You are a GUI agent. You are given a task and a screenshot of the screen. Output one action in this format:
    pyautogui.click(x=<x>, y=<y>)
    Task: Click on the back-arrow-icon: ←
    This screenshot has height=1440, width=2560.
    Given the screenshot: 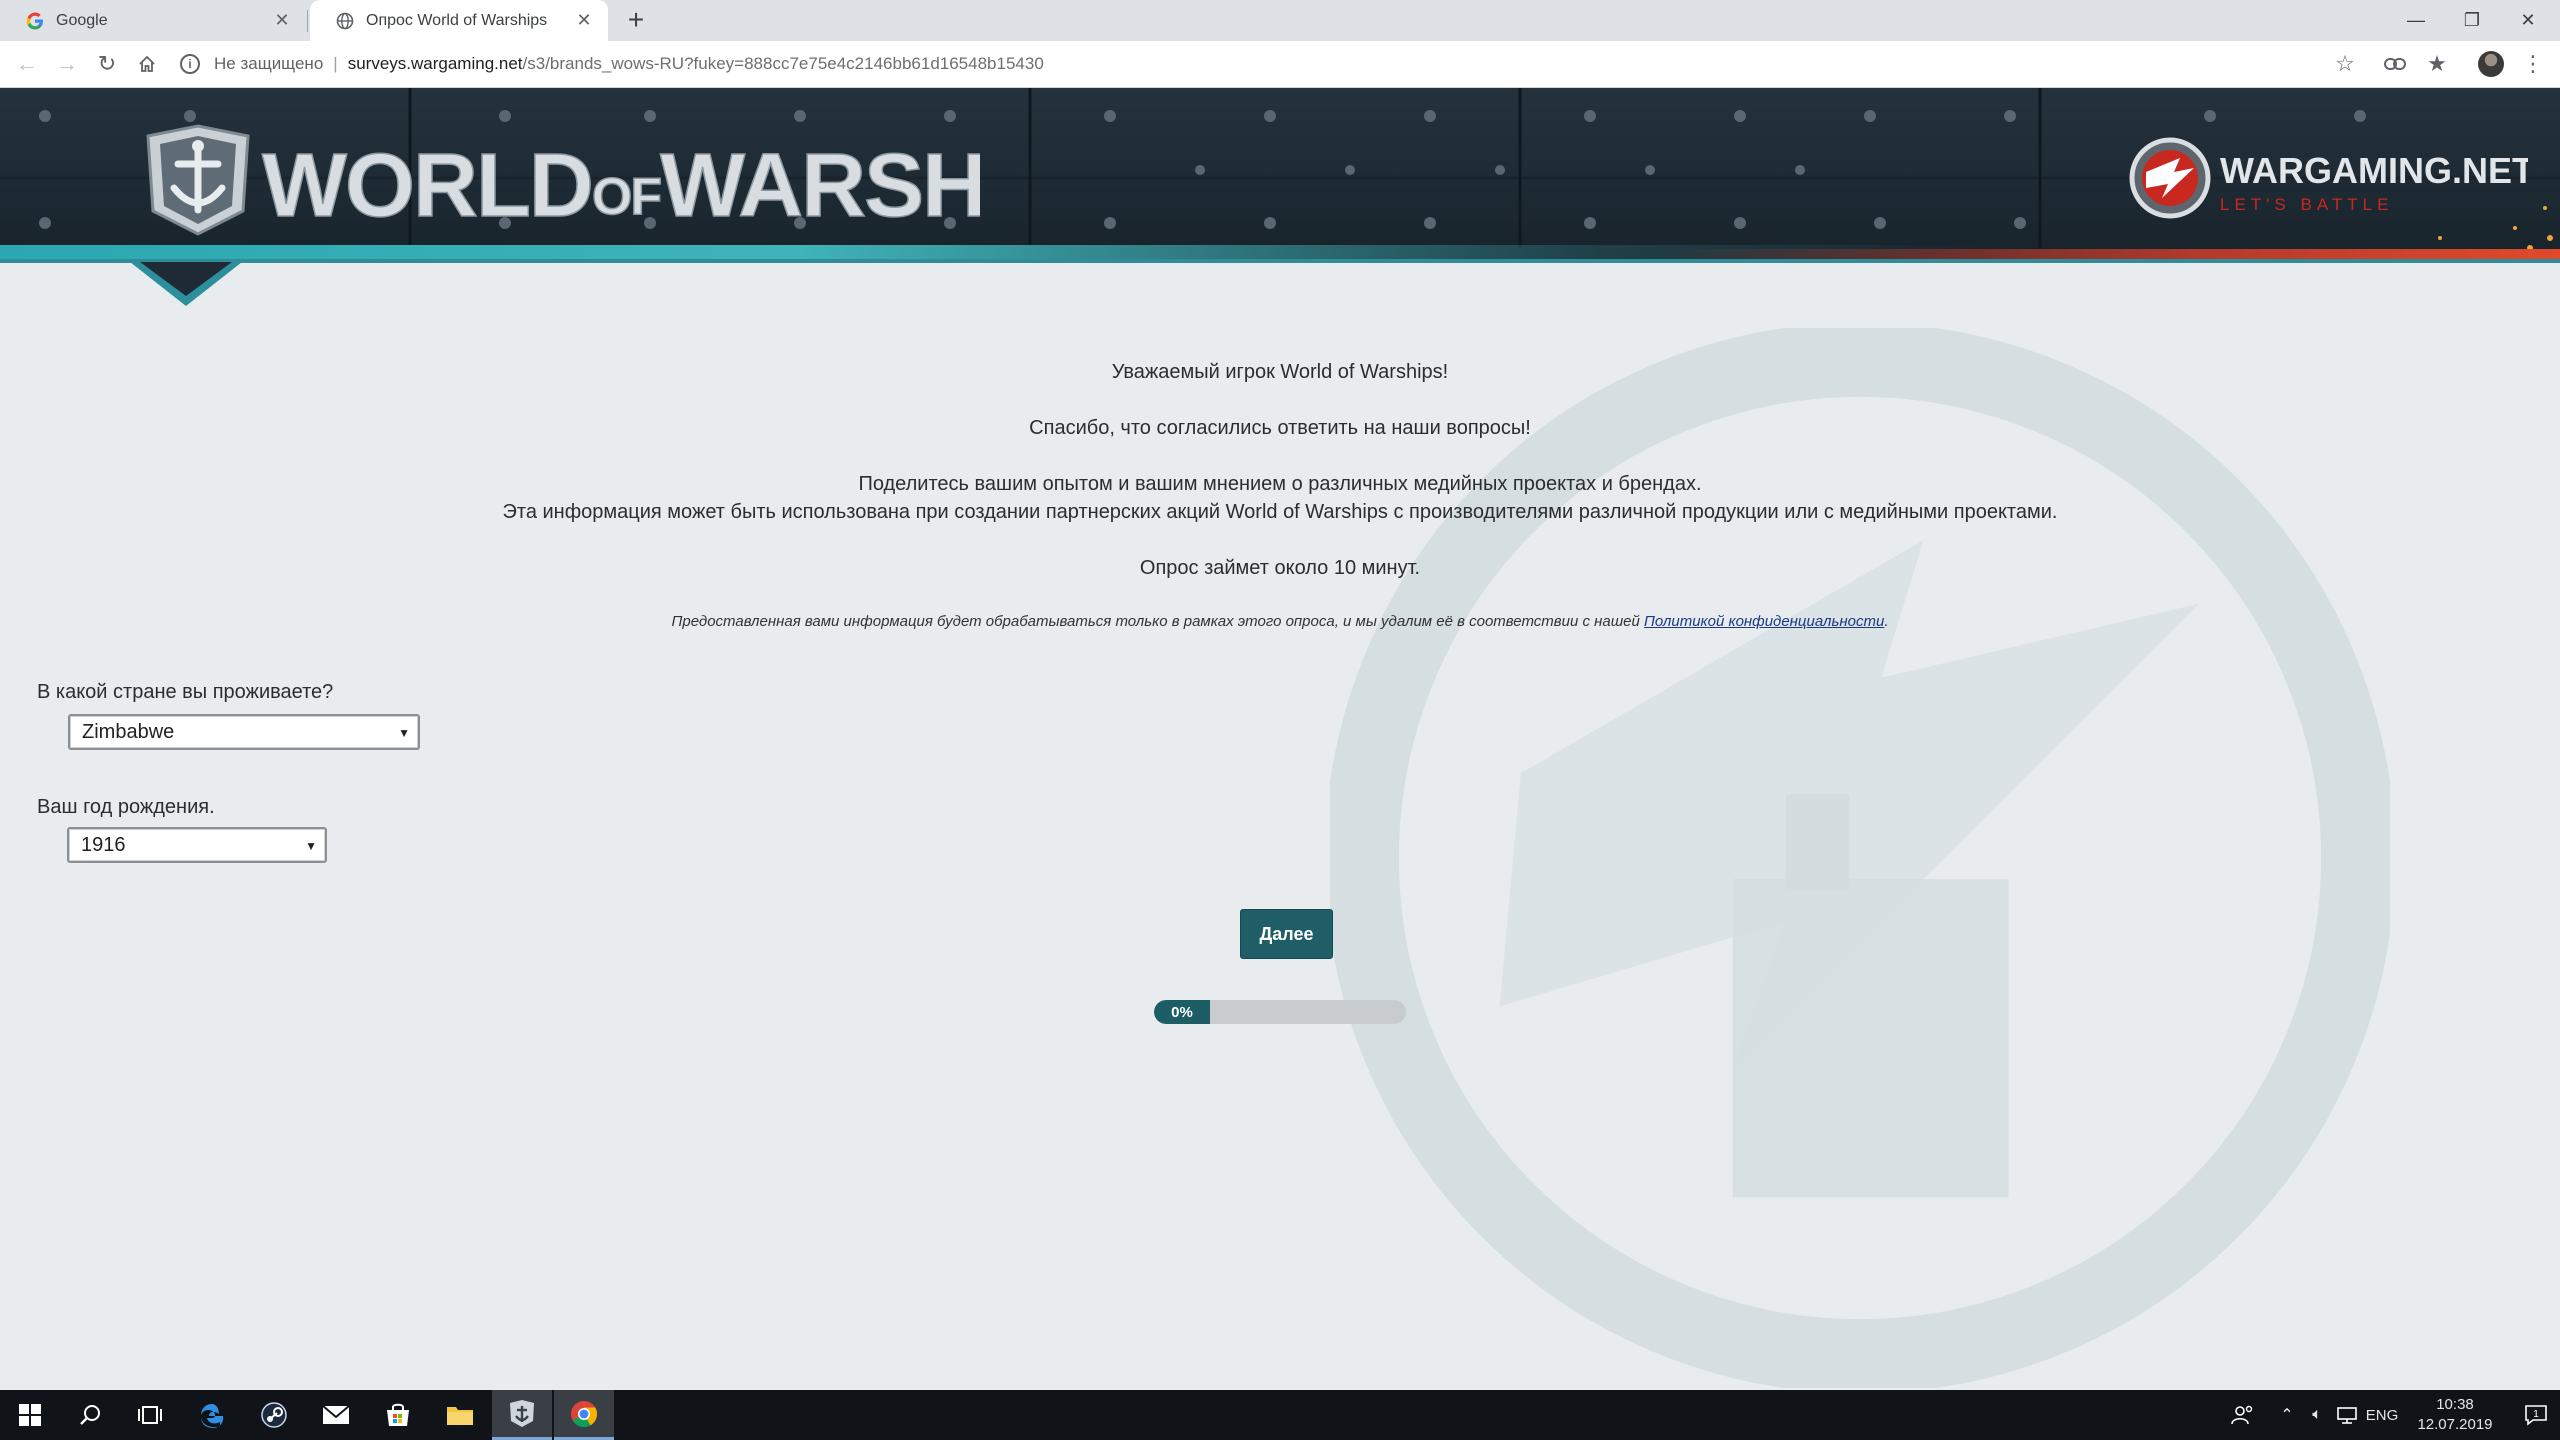 What is the action you would take?
    pyautogui.click(x=27, y=64)
    